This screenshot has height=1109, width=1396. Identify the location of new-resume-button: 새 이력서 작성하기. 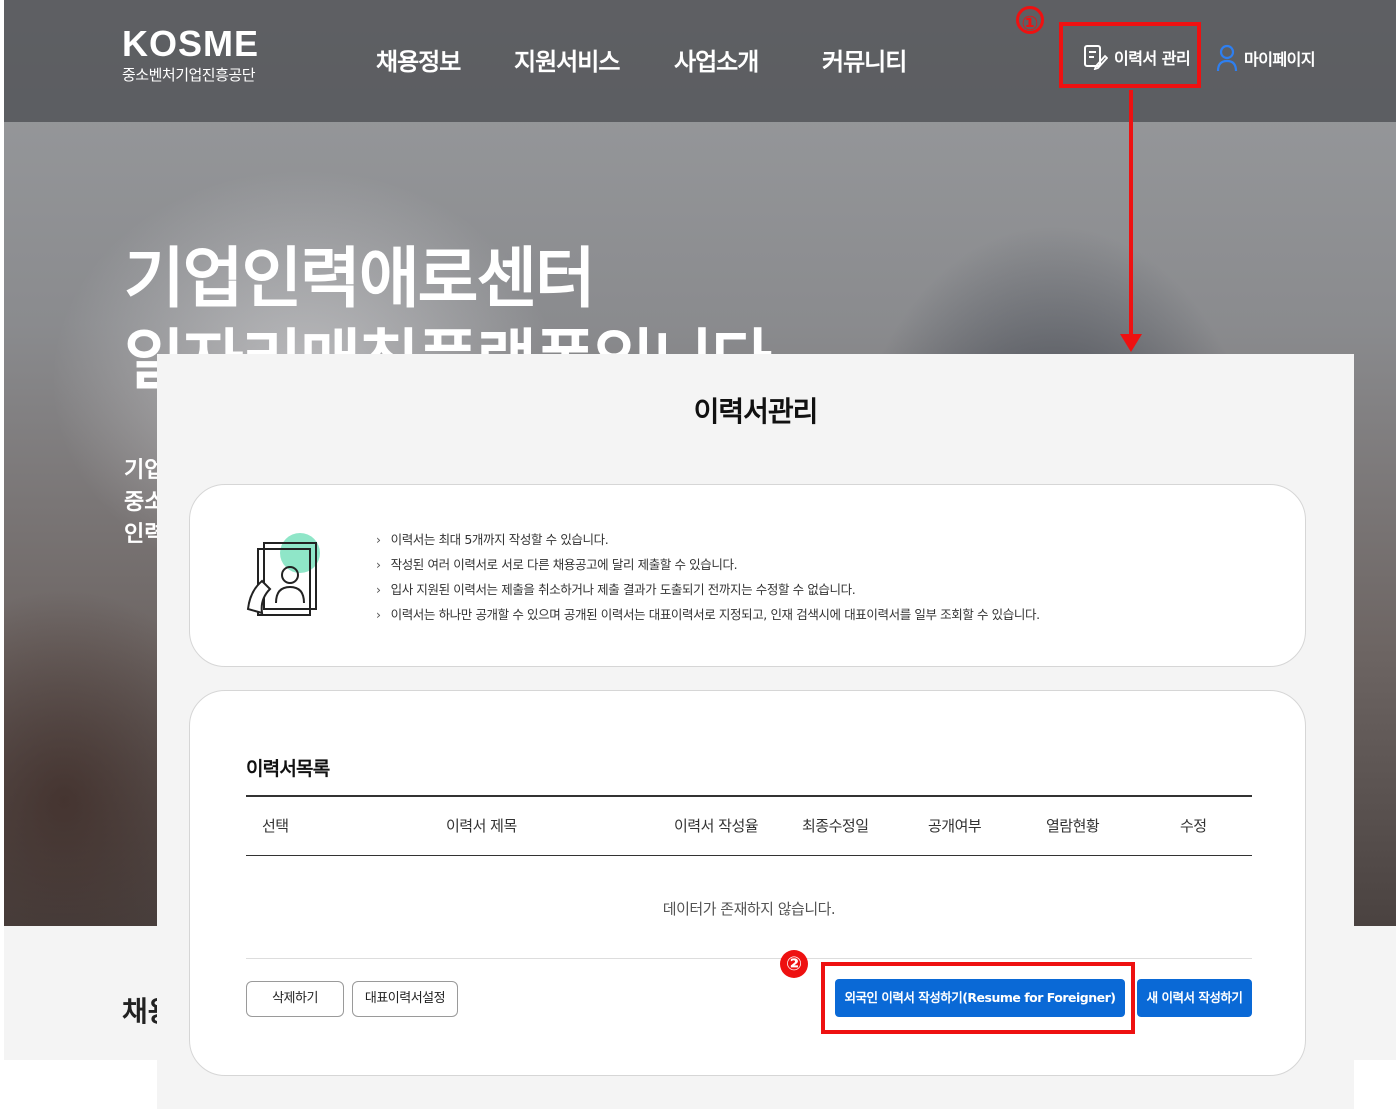
(1194, 998).